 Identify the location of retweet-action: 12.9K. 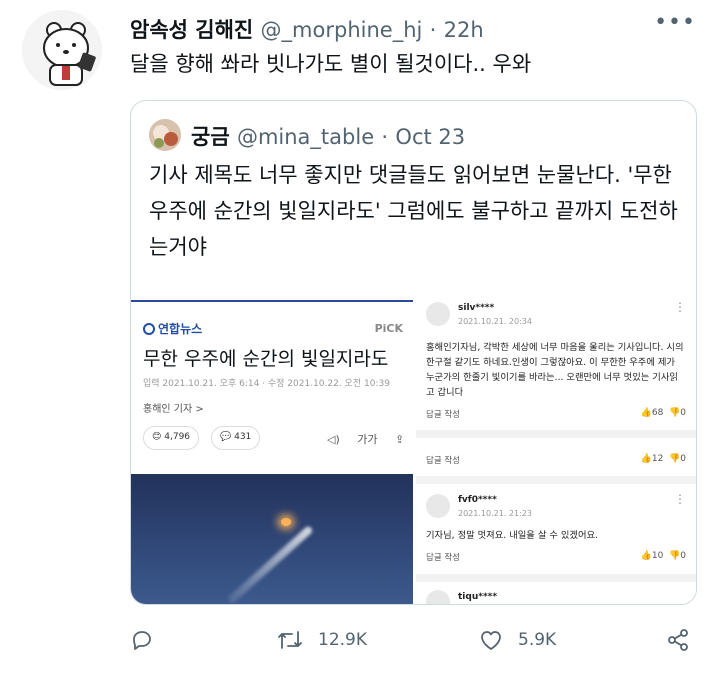
(321, 640).